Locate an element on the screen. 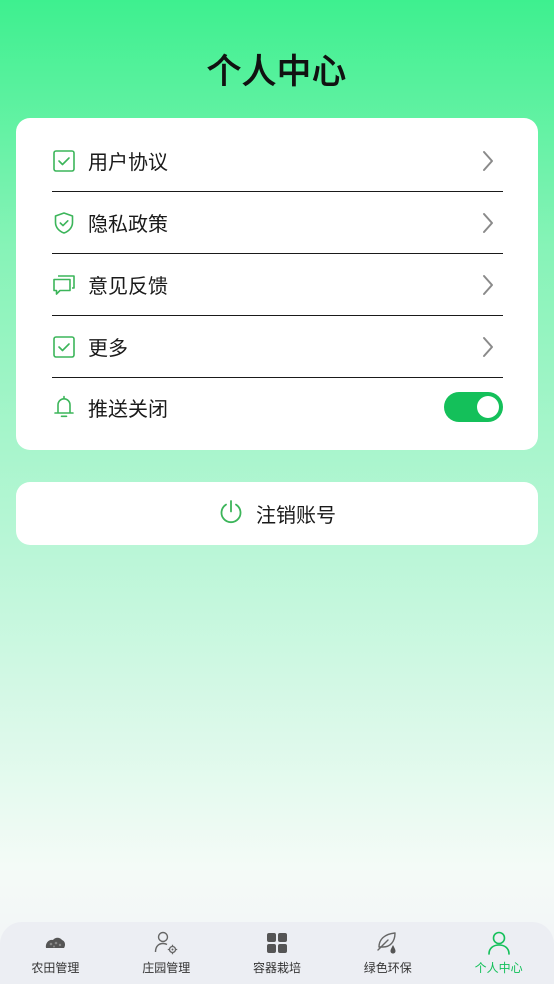  tab-label: 容器栽培 is located at coordinates (276, 968).